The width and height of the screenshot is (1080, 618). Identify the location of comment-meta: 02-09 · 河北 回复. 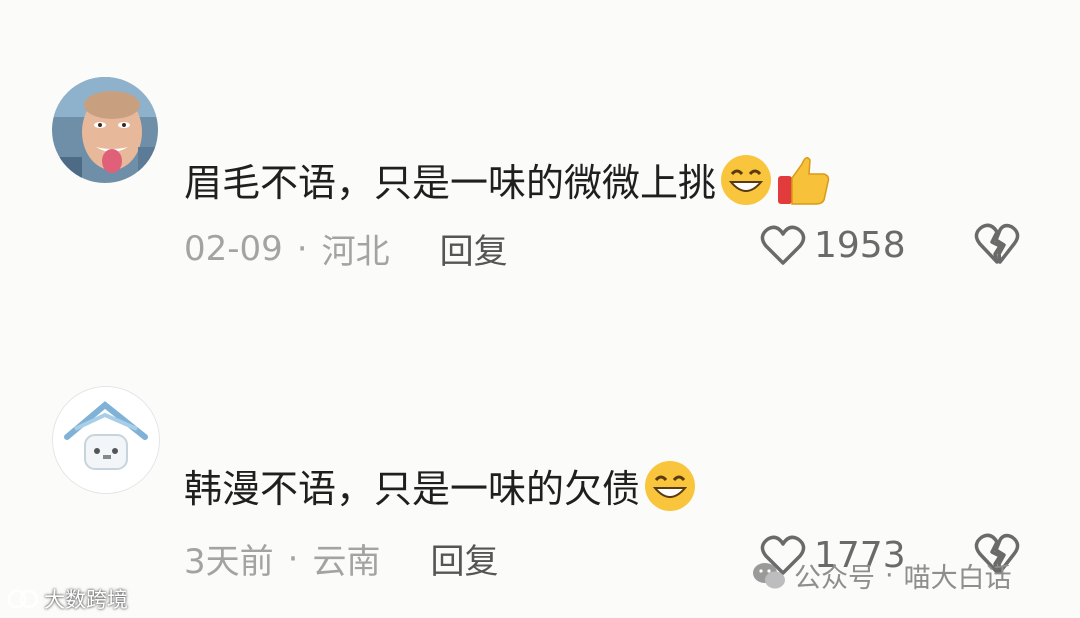
(346, 248).